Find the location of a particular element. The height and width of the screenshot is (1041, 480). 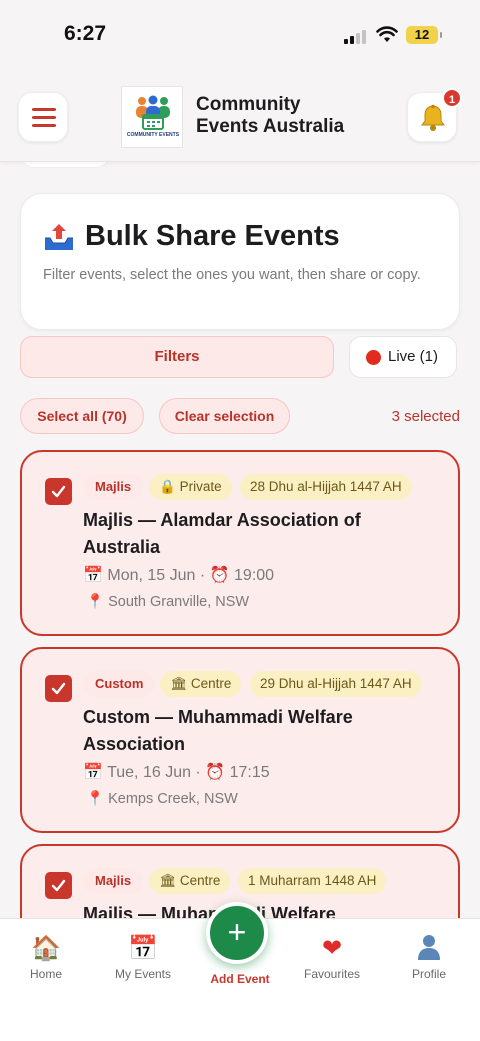

privacy-label: Private is located at coordinates (200, 486).